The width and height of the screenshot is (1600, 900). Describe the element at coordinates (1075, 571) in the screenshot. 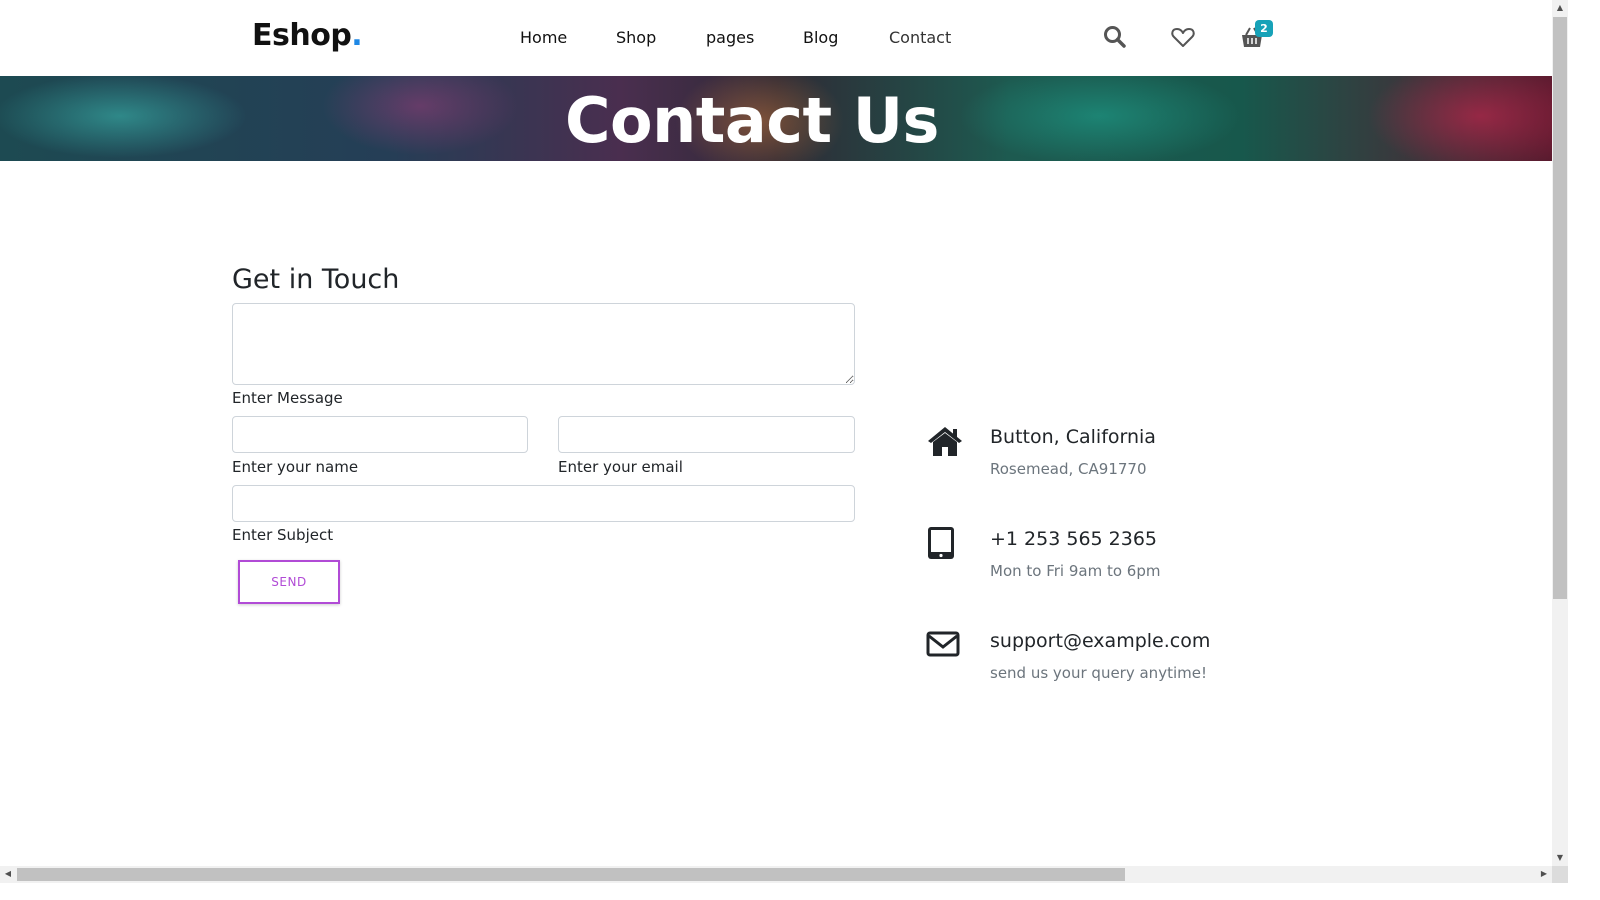

I see `phone-sub: Mon to Fri 9am to 6pm` at that location.